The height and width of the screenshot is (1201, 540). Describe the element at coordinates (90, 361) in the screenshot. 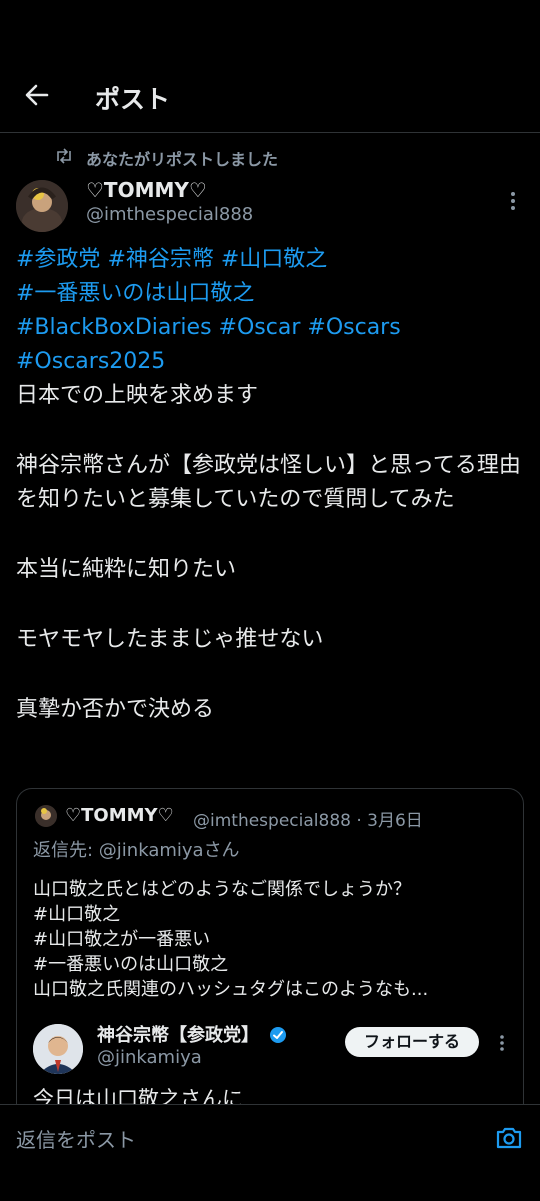

I see `hashtag-link: #Oscars2025` at that location.